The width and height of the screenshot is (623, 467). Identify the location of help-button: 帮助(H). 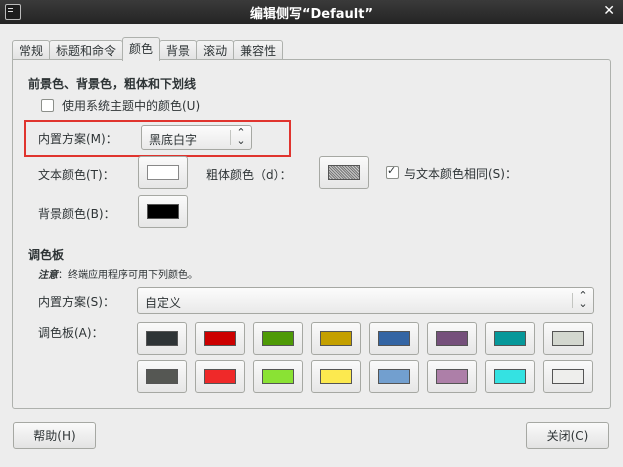
(54, 435).